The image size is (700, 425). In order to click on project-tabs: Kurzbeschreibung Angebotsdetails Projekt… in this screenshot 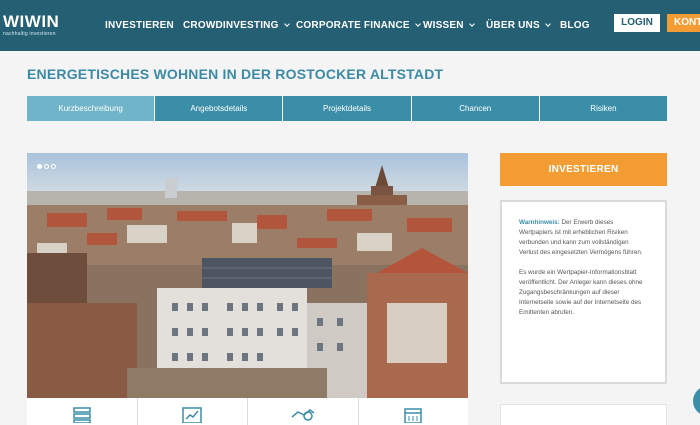, I will do `click(347, 108)`.